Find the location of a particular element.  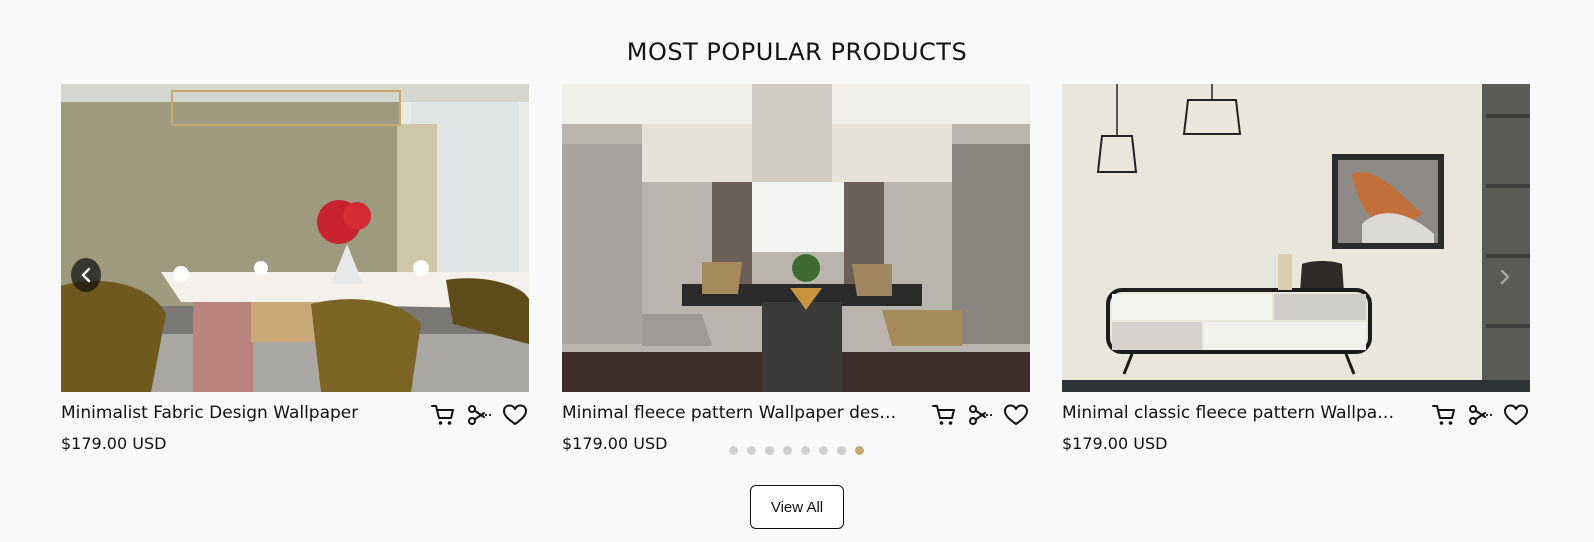

carousel-next-button is located at coordinates (1505, 277).